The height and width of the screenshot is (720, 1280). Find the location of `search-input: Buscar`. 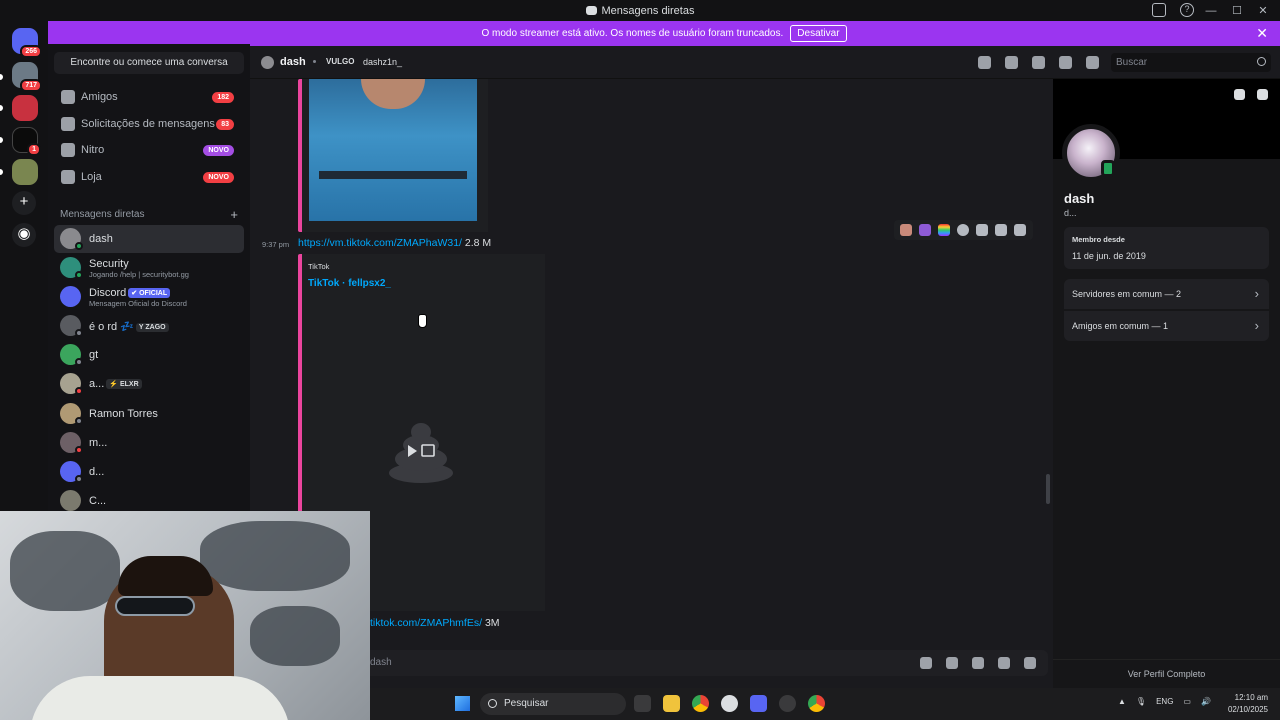

search-input: Buscar is located at coordinates (1191, 62).